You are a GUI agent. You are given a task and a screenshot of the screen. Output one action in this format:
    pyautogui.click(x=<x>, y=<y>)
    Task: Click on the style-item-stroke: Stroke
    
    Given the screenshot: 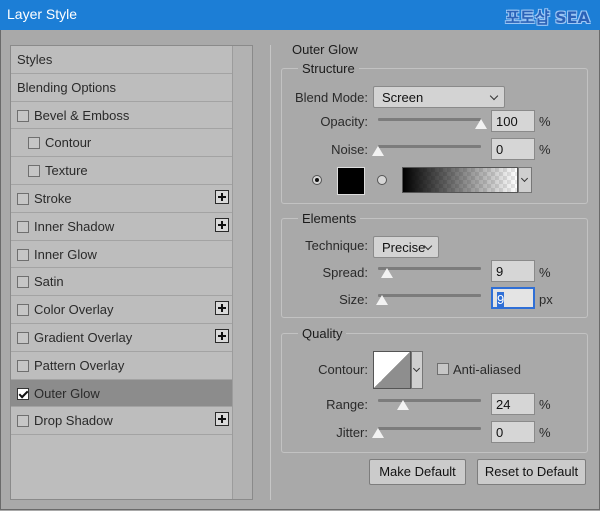 What is the action you would take?
    pyautogui.click(x=122, y=199)
    